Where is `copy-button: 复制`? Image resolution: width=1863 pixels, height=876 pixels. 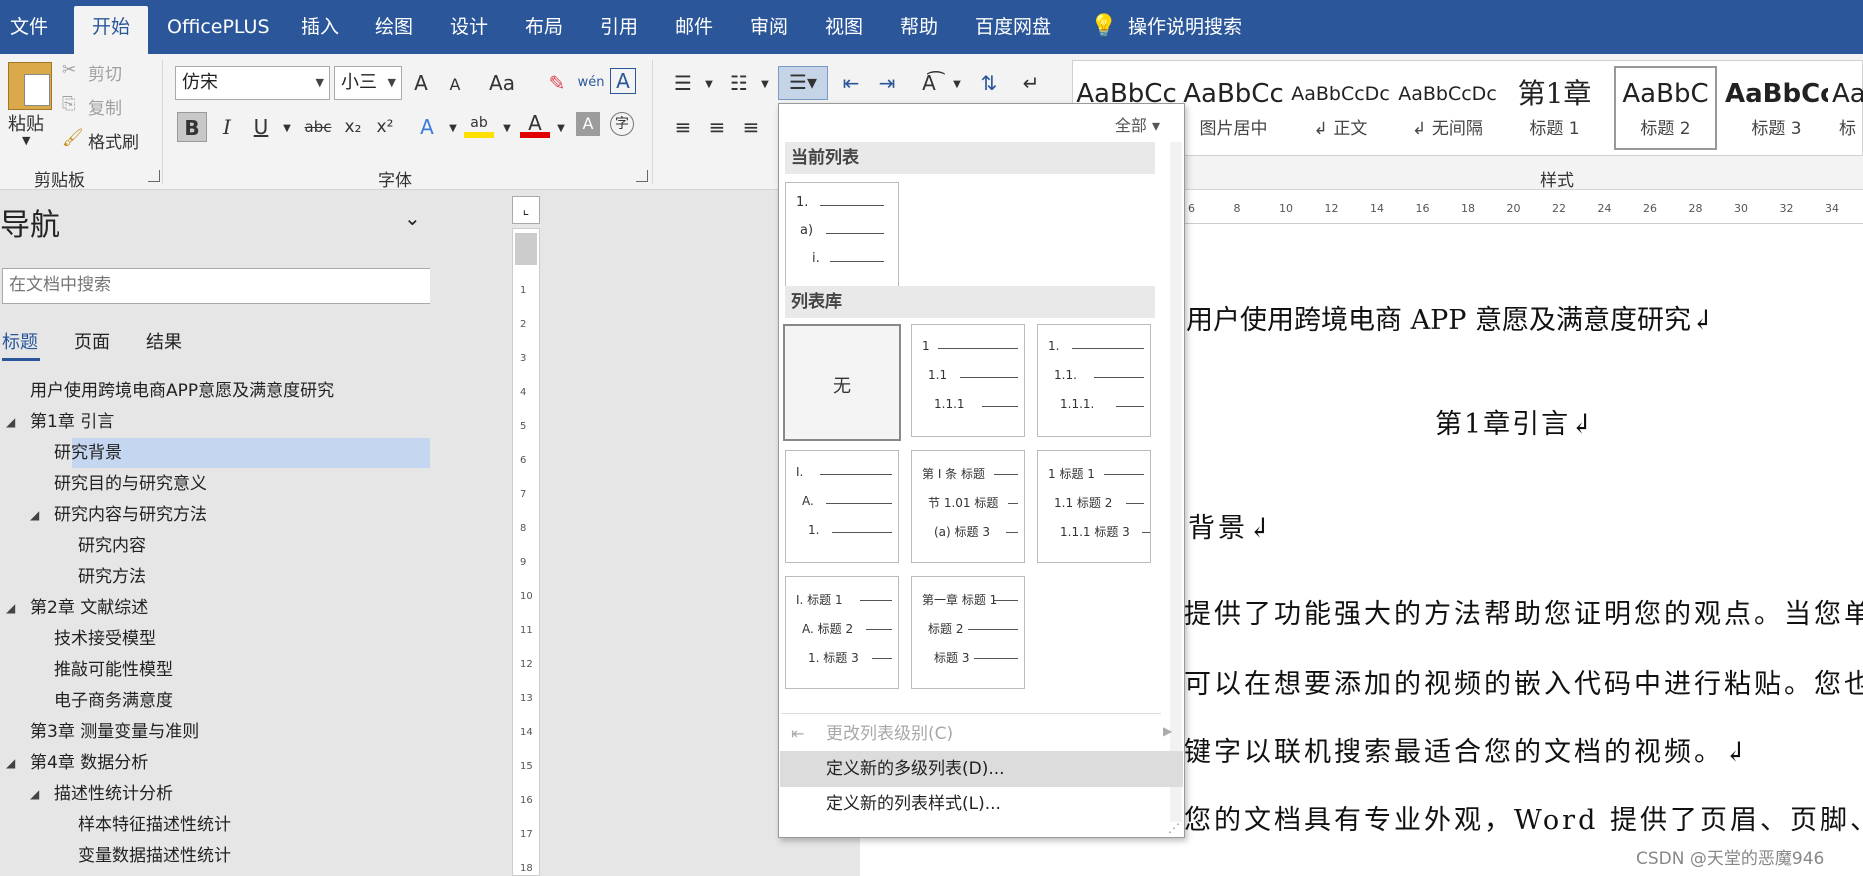
copy-button: 复制 is located at coordinates (105, 106).